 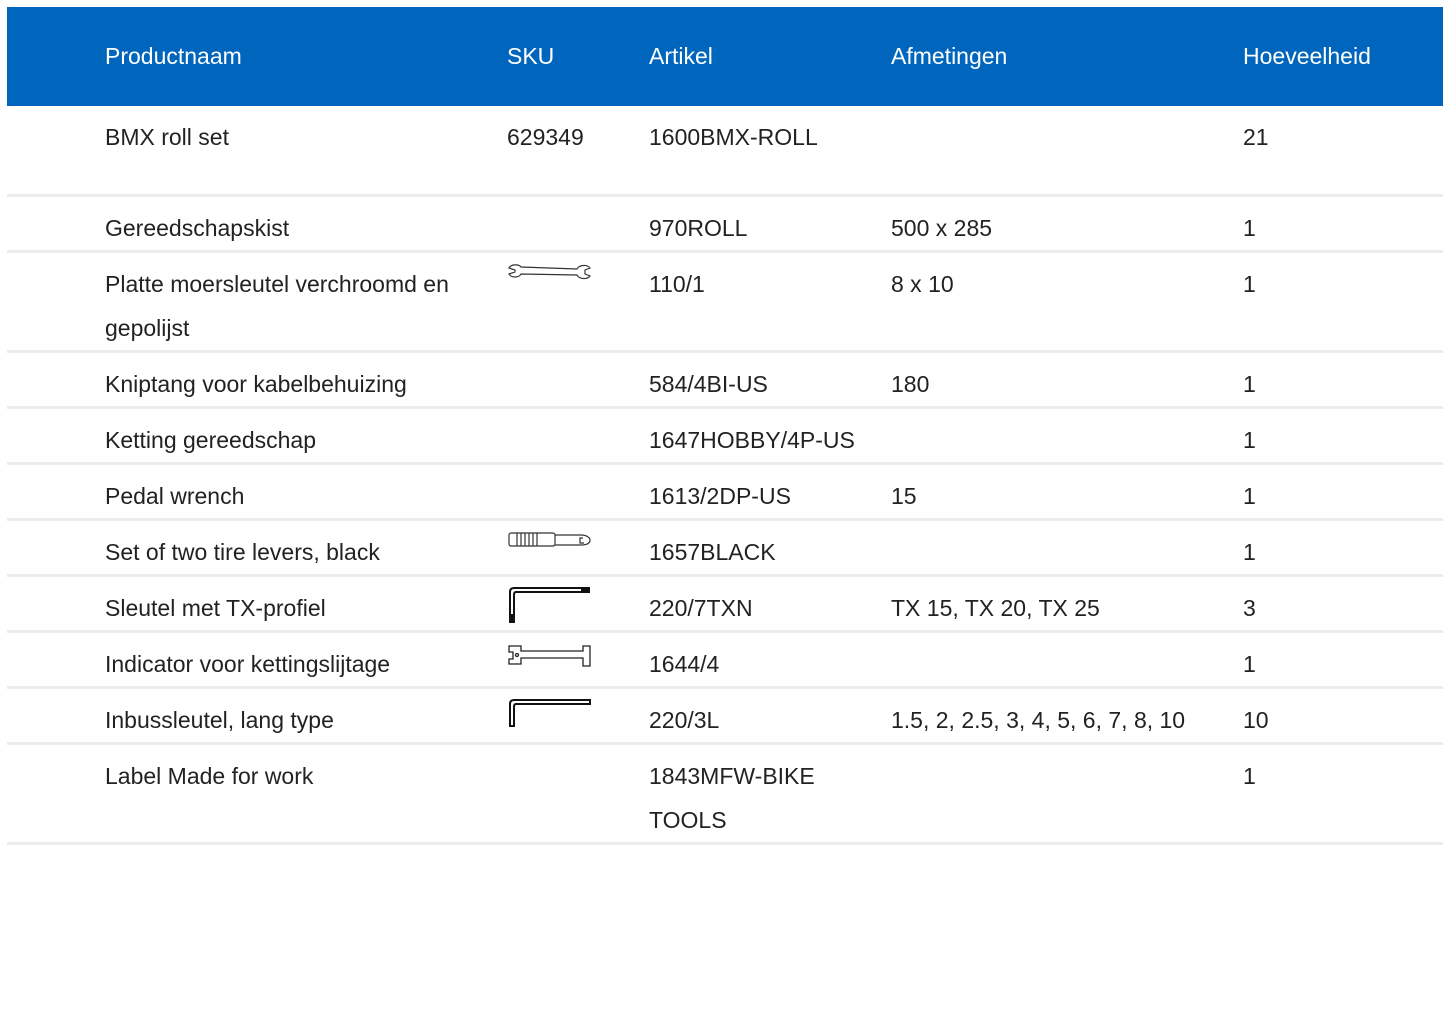 What do you see at coordinates (578, 151) in the screenshot?
I see `sku-cell: 629349` at bounding box center [578, 151].